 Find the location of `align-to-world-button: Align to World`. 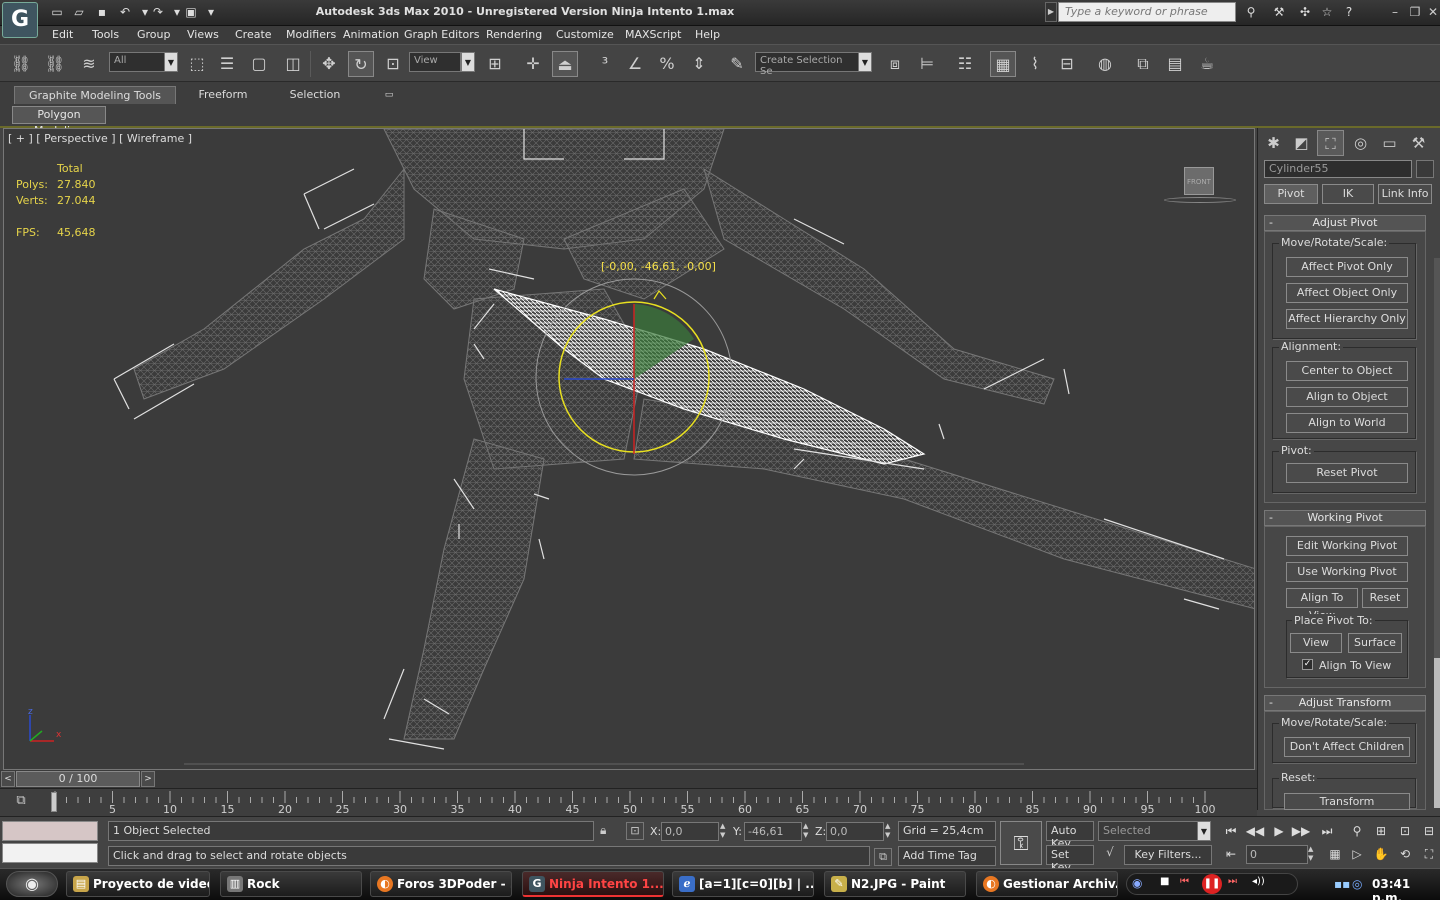

align-to-world-button: Align to World is located at coordinates (1347, 423).